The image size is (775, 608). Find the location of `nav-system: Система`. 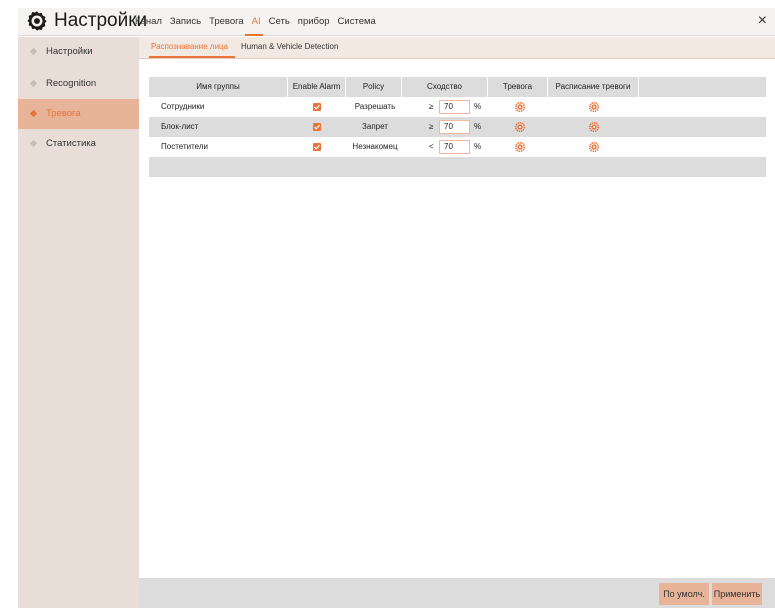

nav-system: Система is located at coordinates (357, 21).